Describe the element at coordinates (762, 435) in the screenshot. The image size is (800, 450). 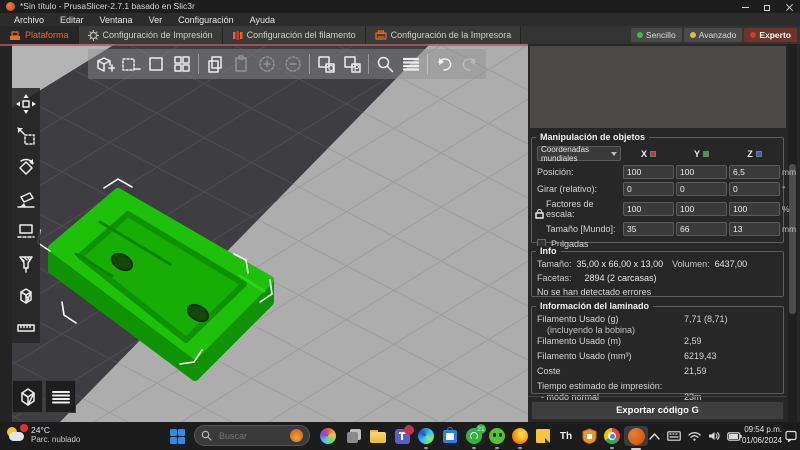
I see `taskbar-clock: 09:54 p.m. 01/06/2024` at that location.